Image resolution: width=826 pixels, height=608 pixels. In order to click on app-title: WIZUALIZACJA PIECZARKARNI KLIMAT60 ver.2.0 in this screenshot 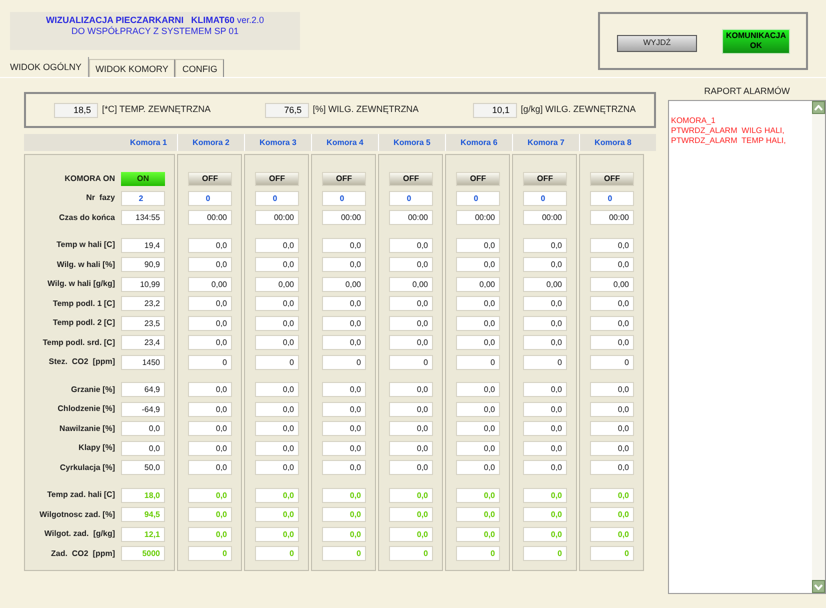, I will do `click(155, 20)`.